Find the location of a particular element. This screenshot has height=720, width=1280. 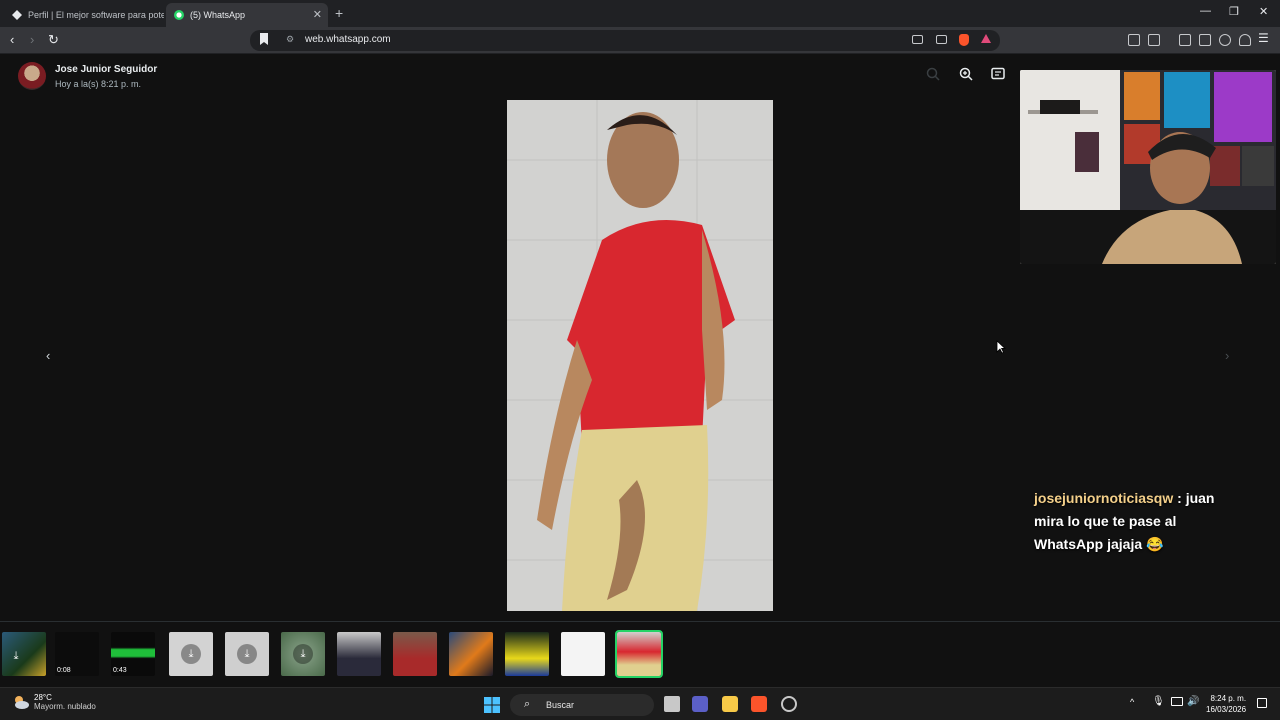

back-icon: ‹ is located at coordinates (12, 39).